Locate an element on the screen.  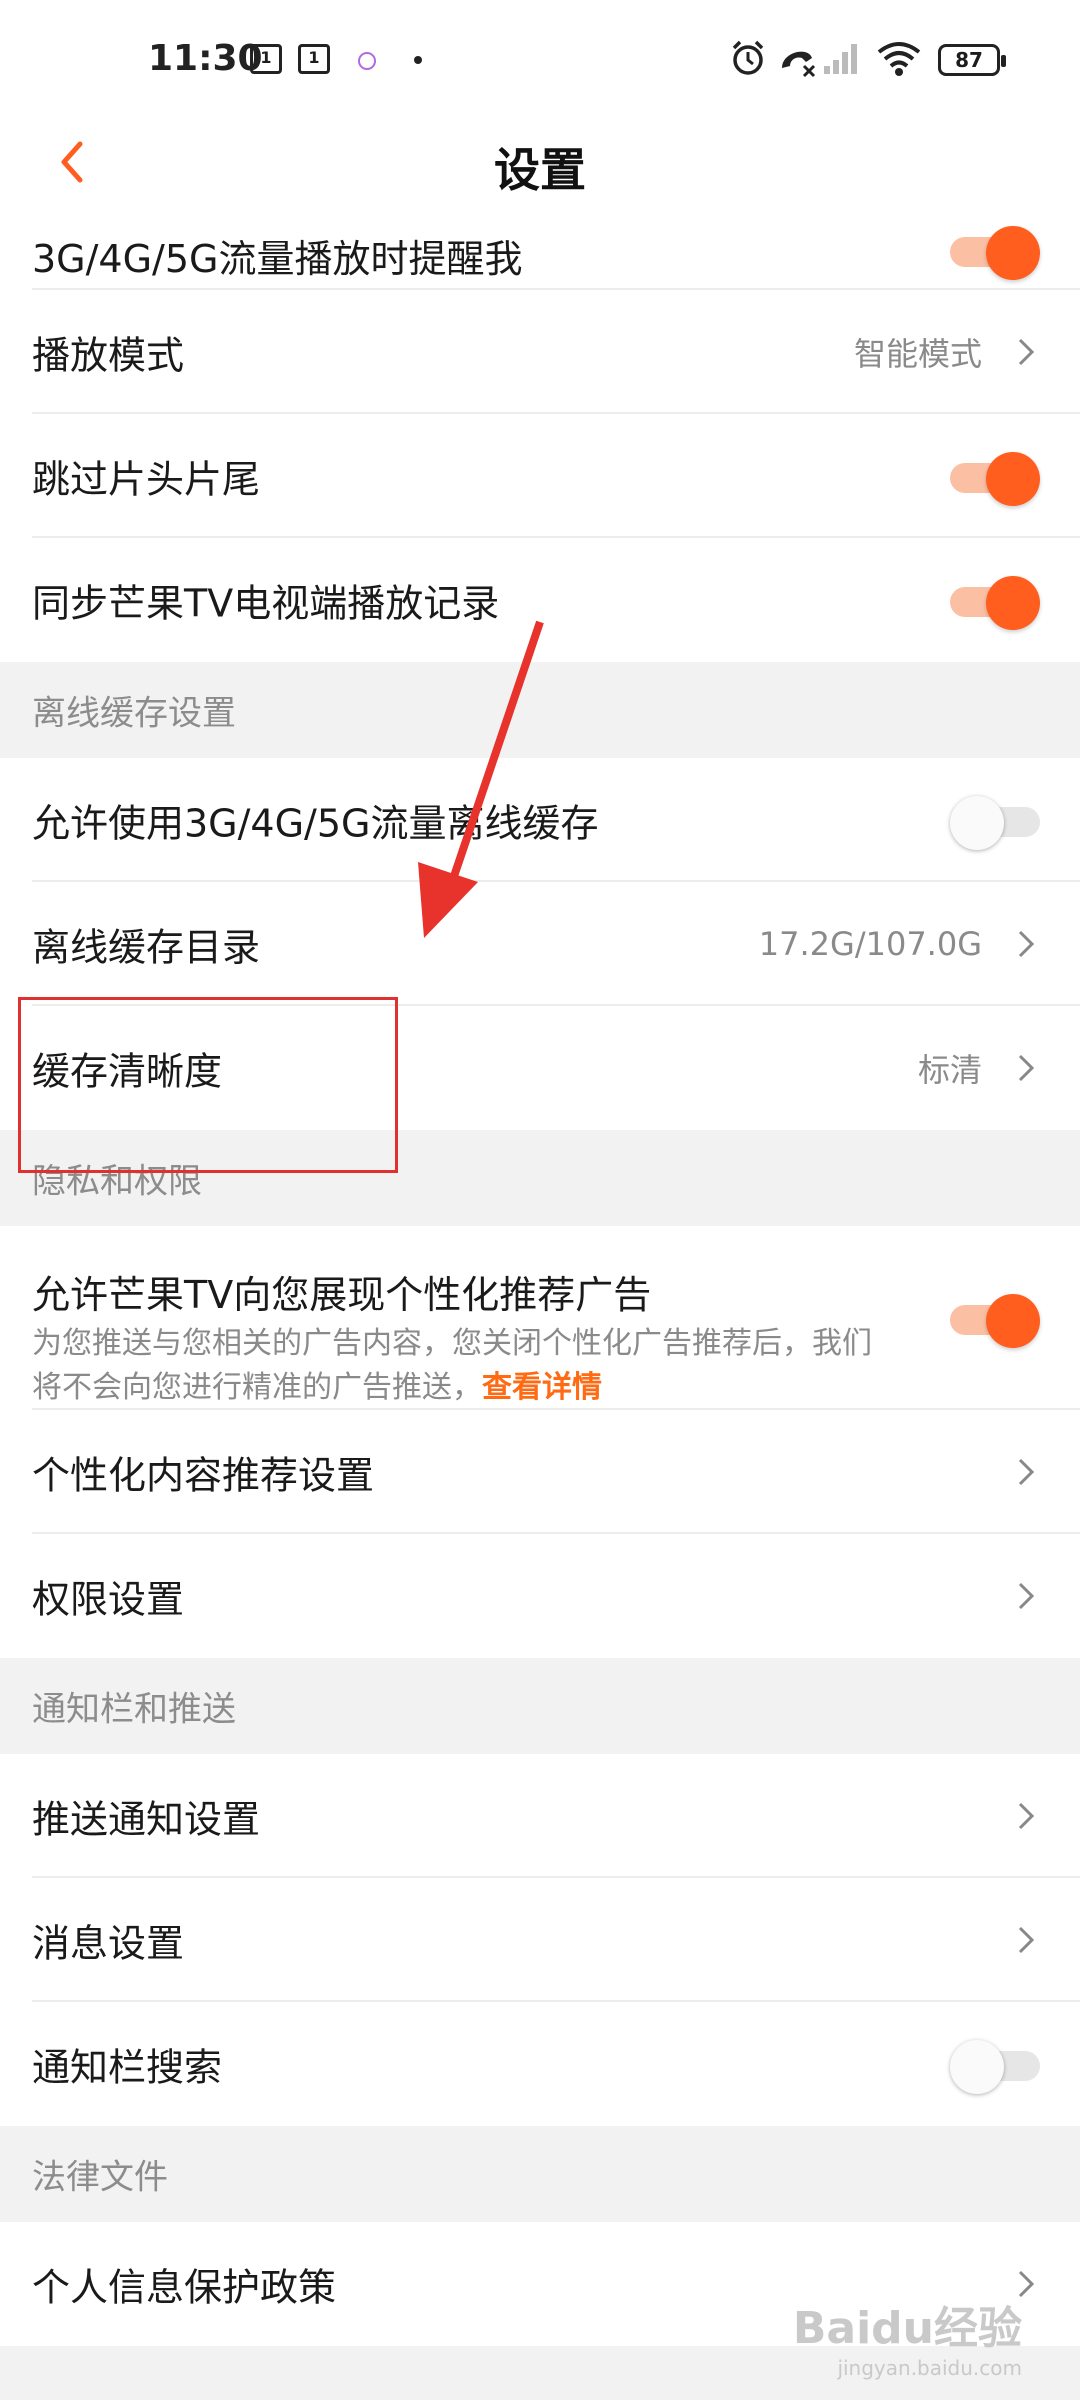
data-play-remind-toggle is located at coordinates (995, 253).